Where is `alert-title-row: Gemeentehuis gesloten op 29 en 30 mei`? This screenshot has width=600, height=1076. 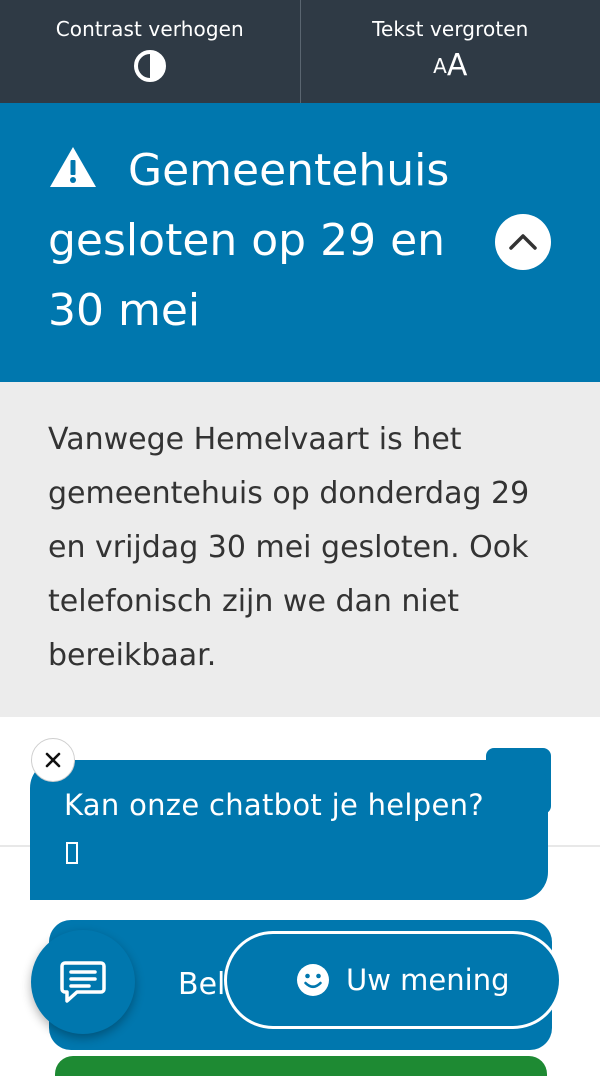
alert-title-row: Gemeentehuis gesloten op 29 en 30 mei is located at coordinates (258, 241).